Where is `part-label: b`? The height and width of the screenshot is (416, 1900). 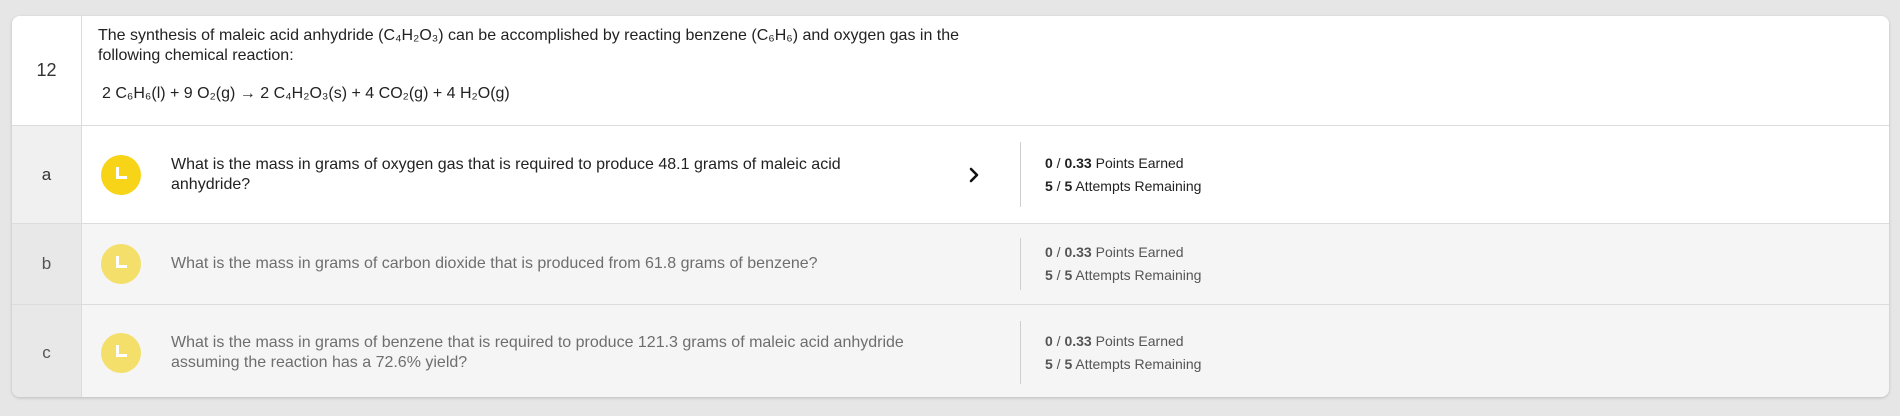 part-label: b is located at coordinates (47, 264).